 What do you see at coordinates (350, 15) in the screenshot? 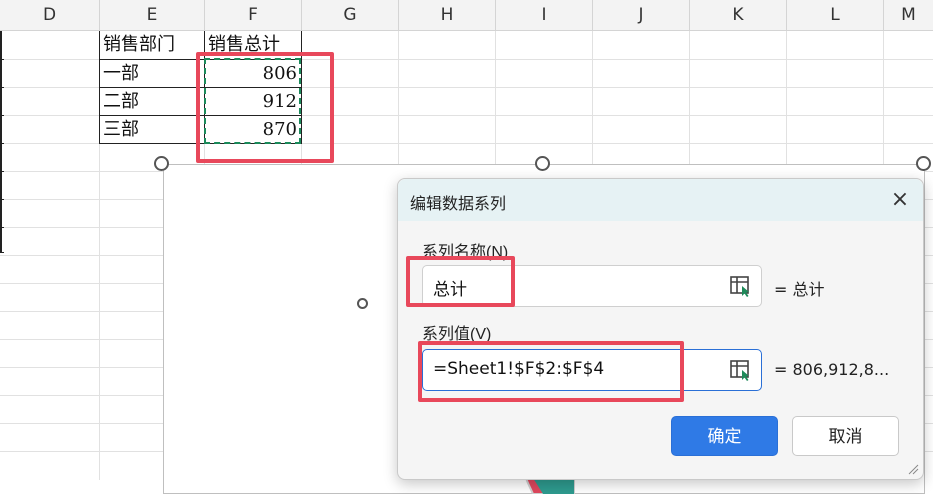
I see `col-header-g: G` at bounding box center [350, 15].